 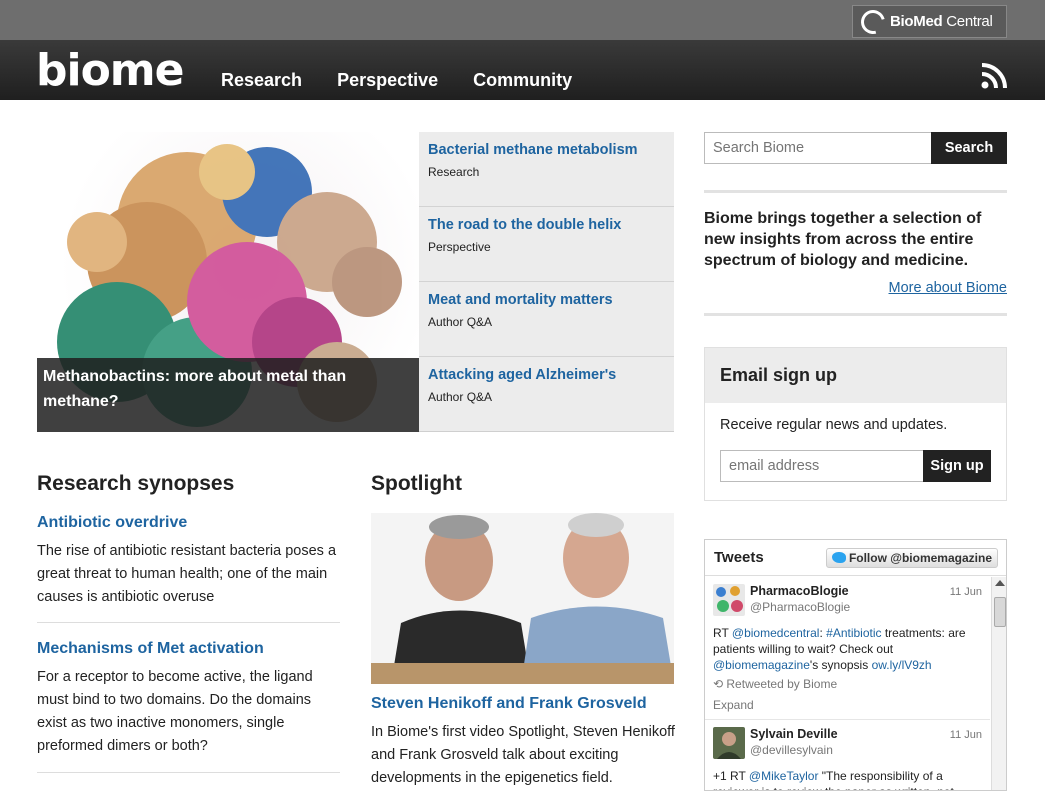 What do you see at coordinates (261, 80) in the screenshot?
I see `nav-research: Research` at bounding box center [261, 80].